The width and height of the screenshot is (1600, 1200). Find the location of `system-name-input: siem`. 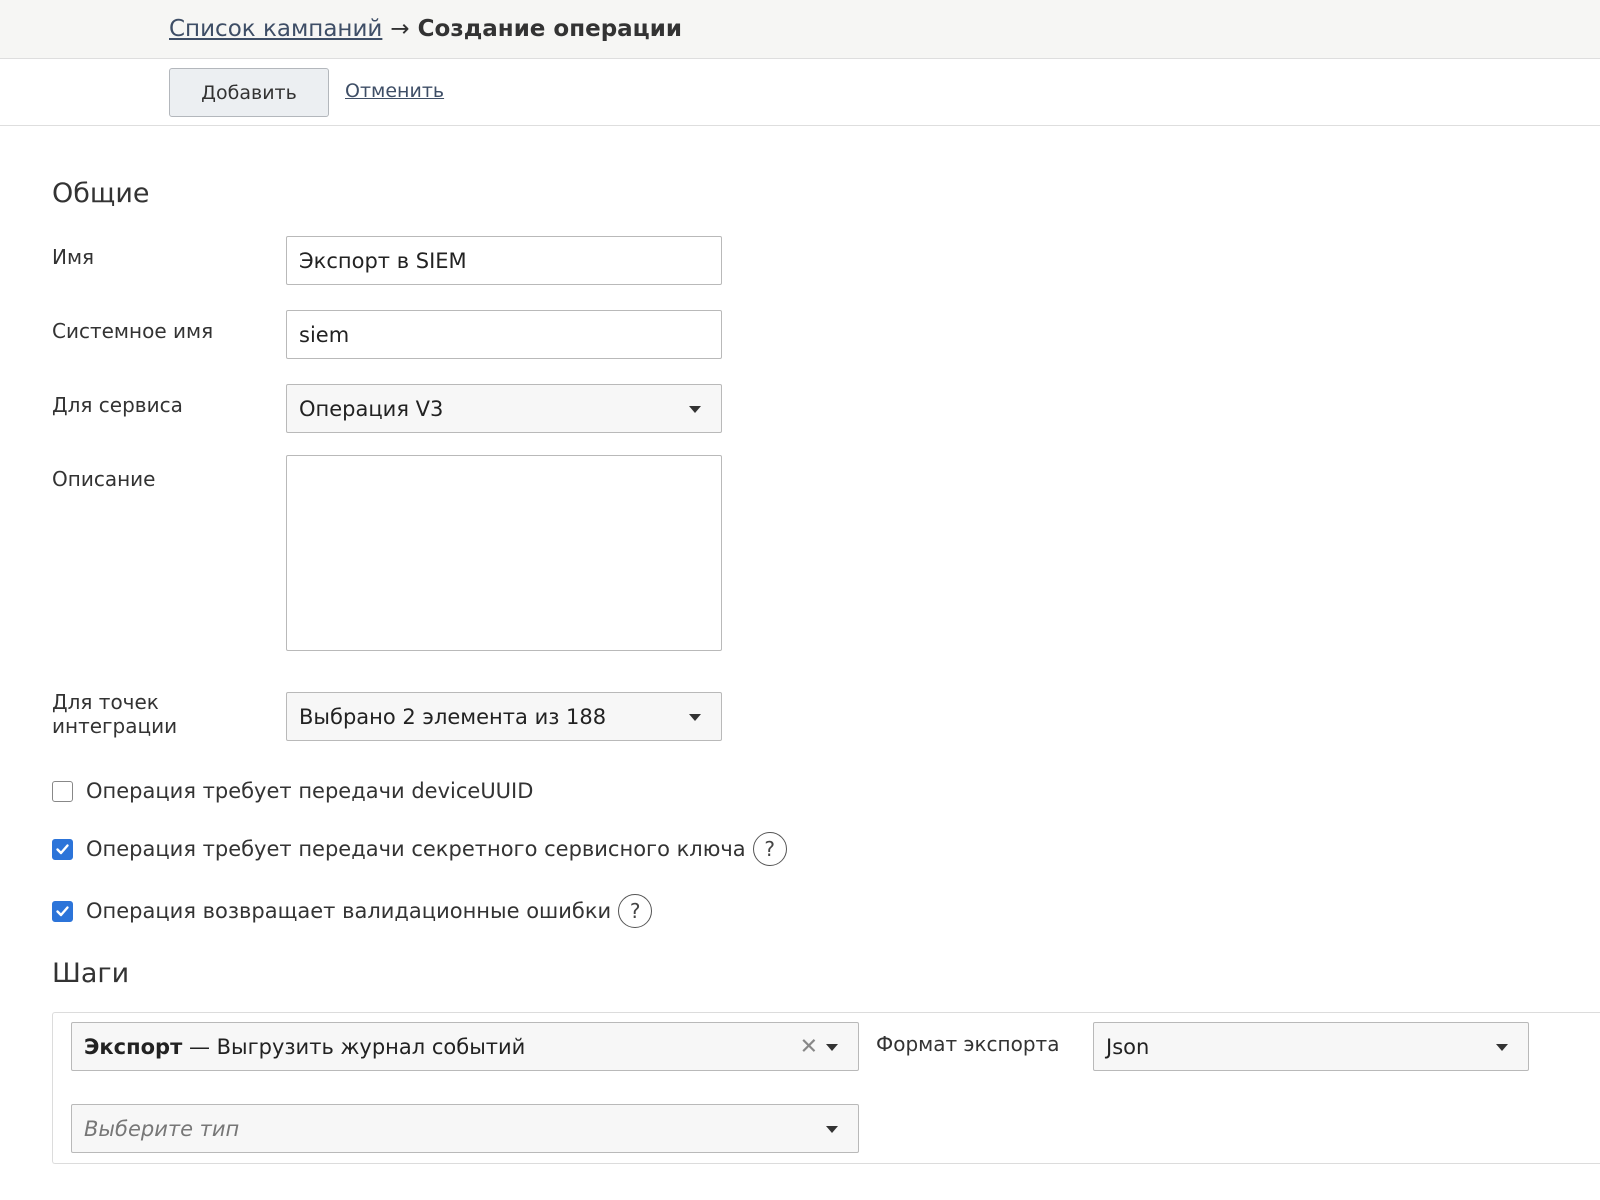

system-name-input: siem is located at coordinates (504, 334).